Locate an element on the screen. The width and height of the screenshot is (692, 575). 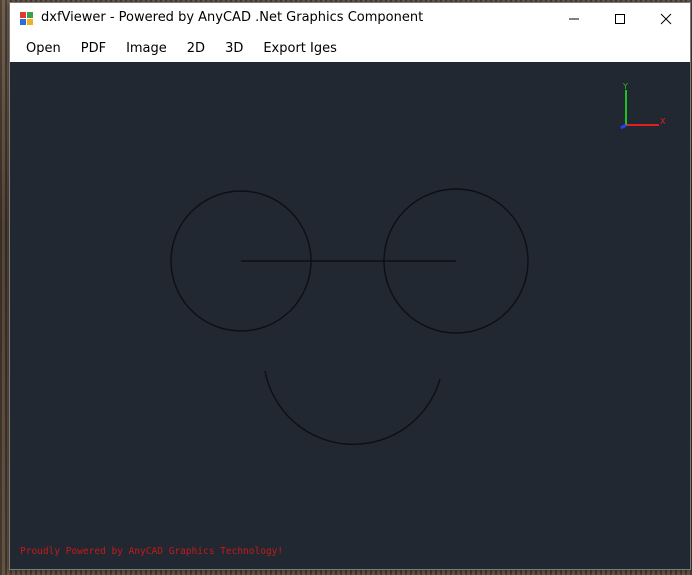
maximize-icon is located at coordinates (620, 19).